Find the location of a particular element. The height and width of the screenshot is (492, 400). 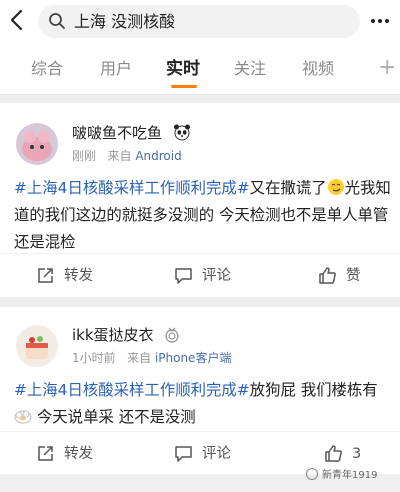

tab-comprehensive: 综合 is located at coordinates (47, 69).